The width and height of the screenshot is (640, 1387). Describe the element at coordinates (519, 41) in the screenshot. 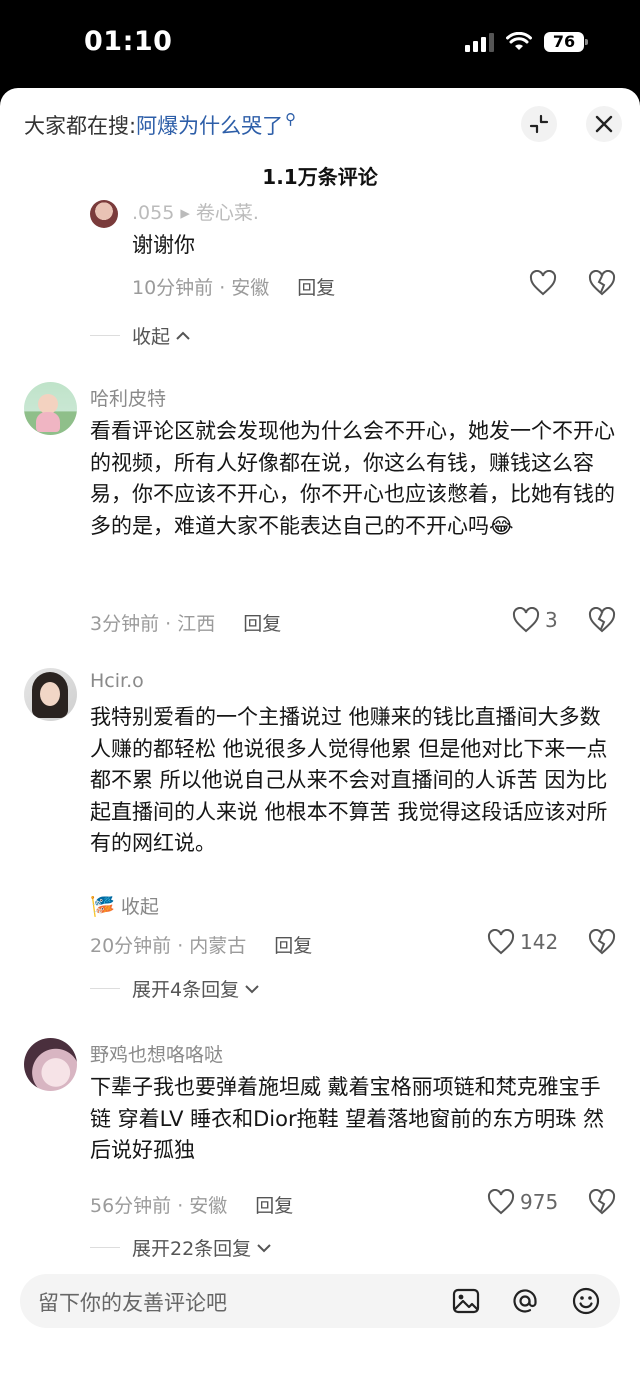

I see `wifi-icon` at that location.